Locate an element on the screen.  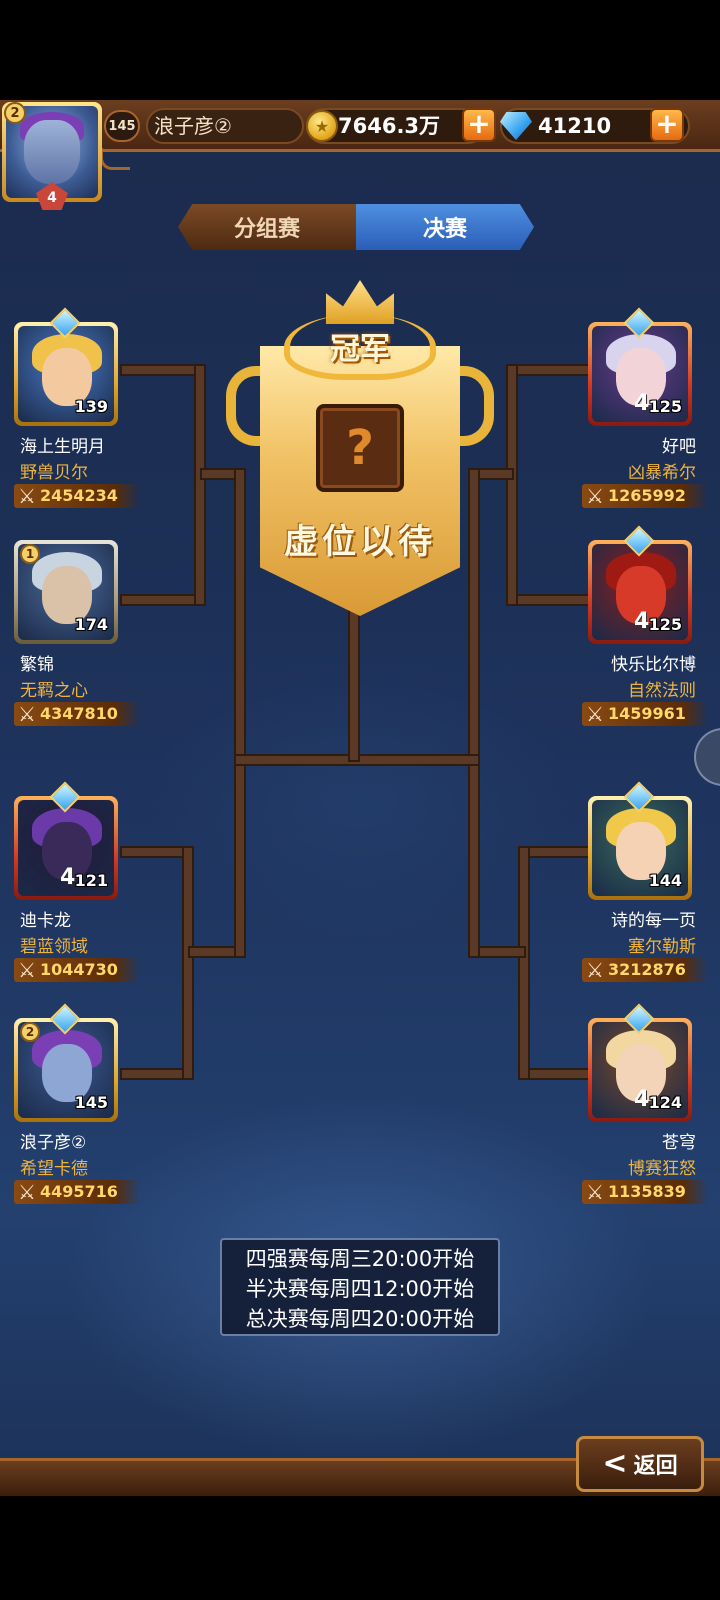
power-bar: ⚔ 4495716 is located at coordinates (77, 1192).